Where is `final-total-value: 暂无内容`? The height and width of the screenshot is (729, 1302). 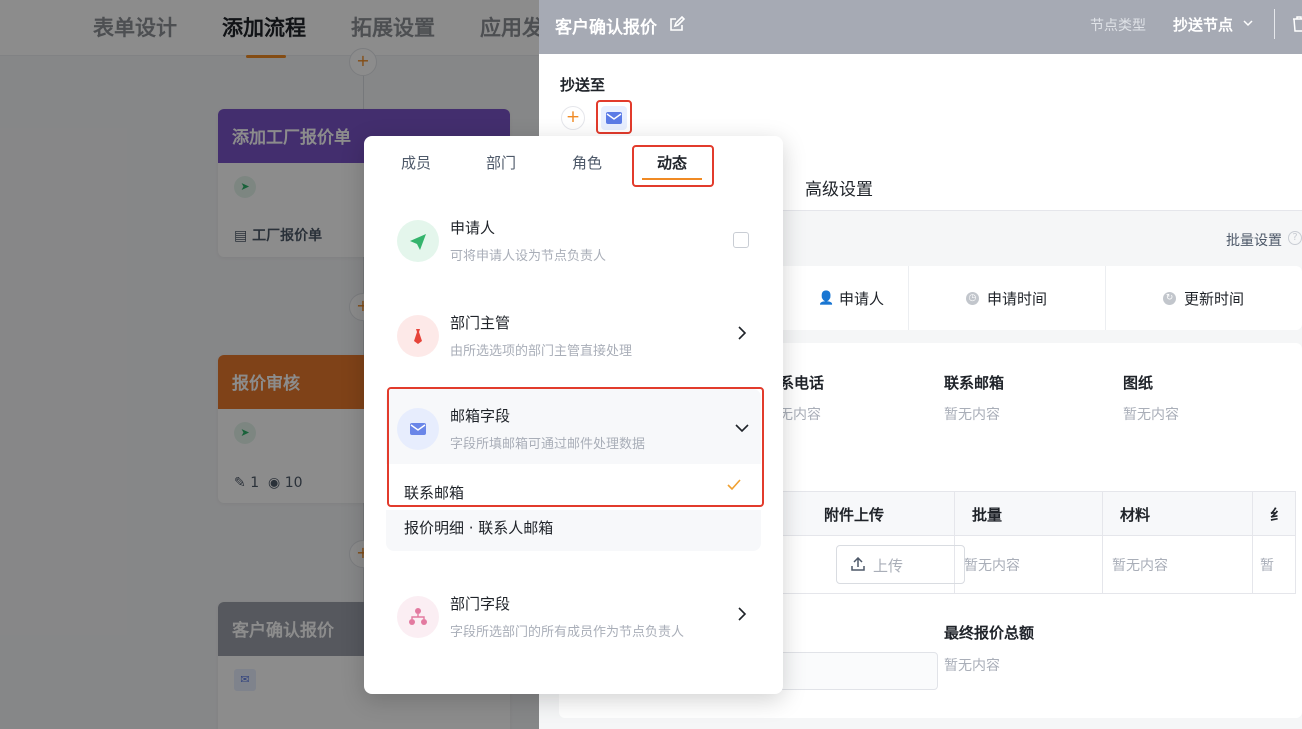 final-total-value: 暂无内容 is located at coordinates (972, 666).